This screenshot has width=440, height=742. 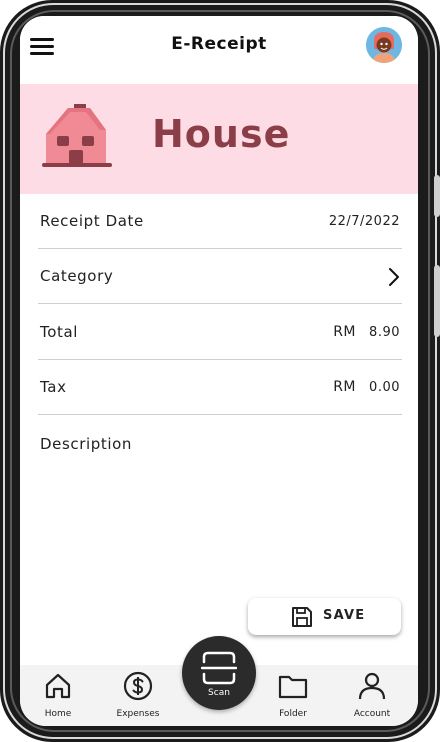 What do you see at coordinates (58, 686) in the screenshot?
I see `home-icon` at bounding box center [58, 686].